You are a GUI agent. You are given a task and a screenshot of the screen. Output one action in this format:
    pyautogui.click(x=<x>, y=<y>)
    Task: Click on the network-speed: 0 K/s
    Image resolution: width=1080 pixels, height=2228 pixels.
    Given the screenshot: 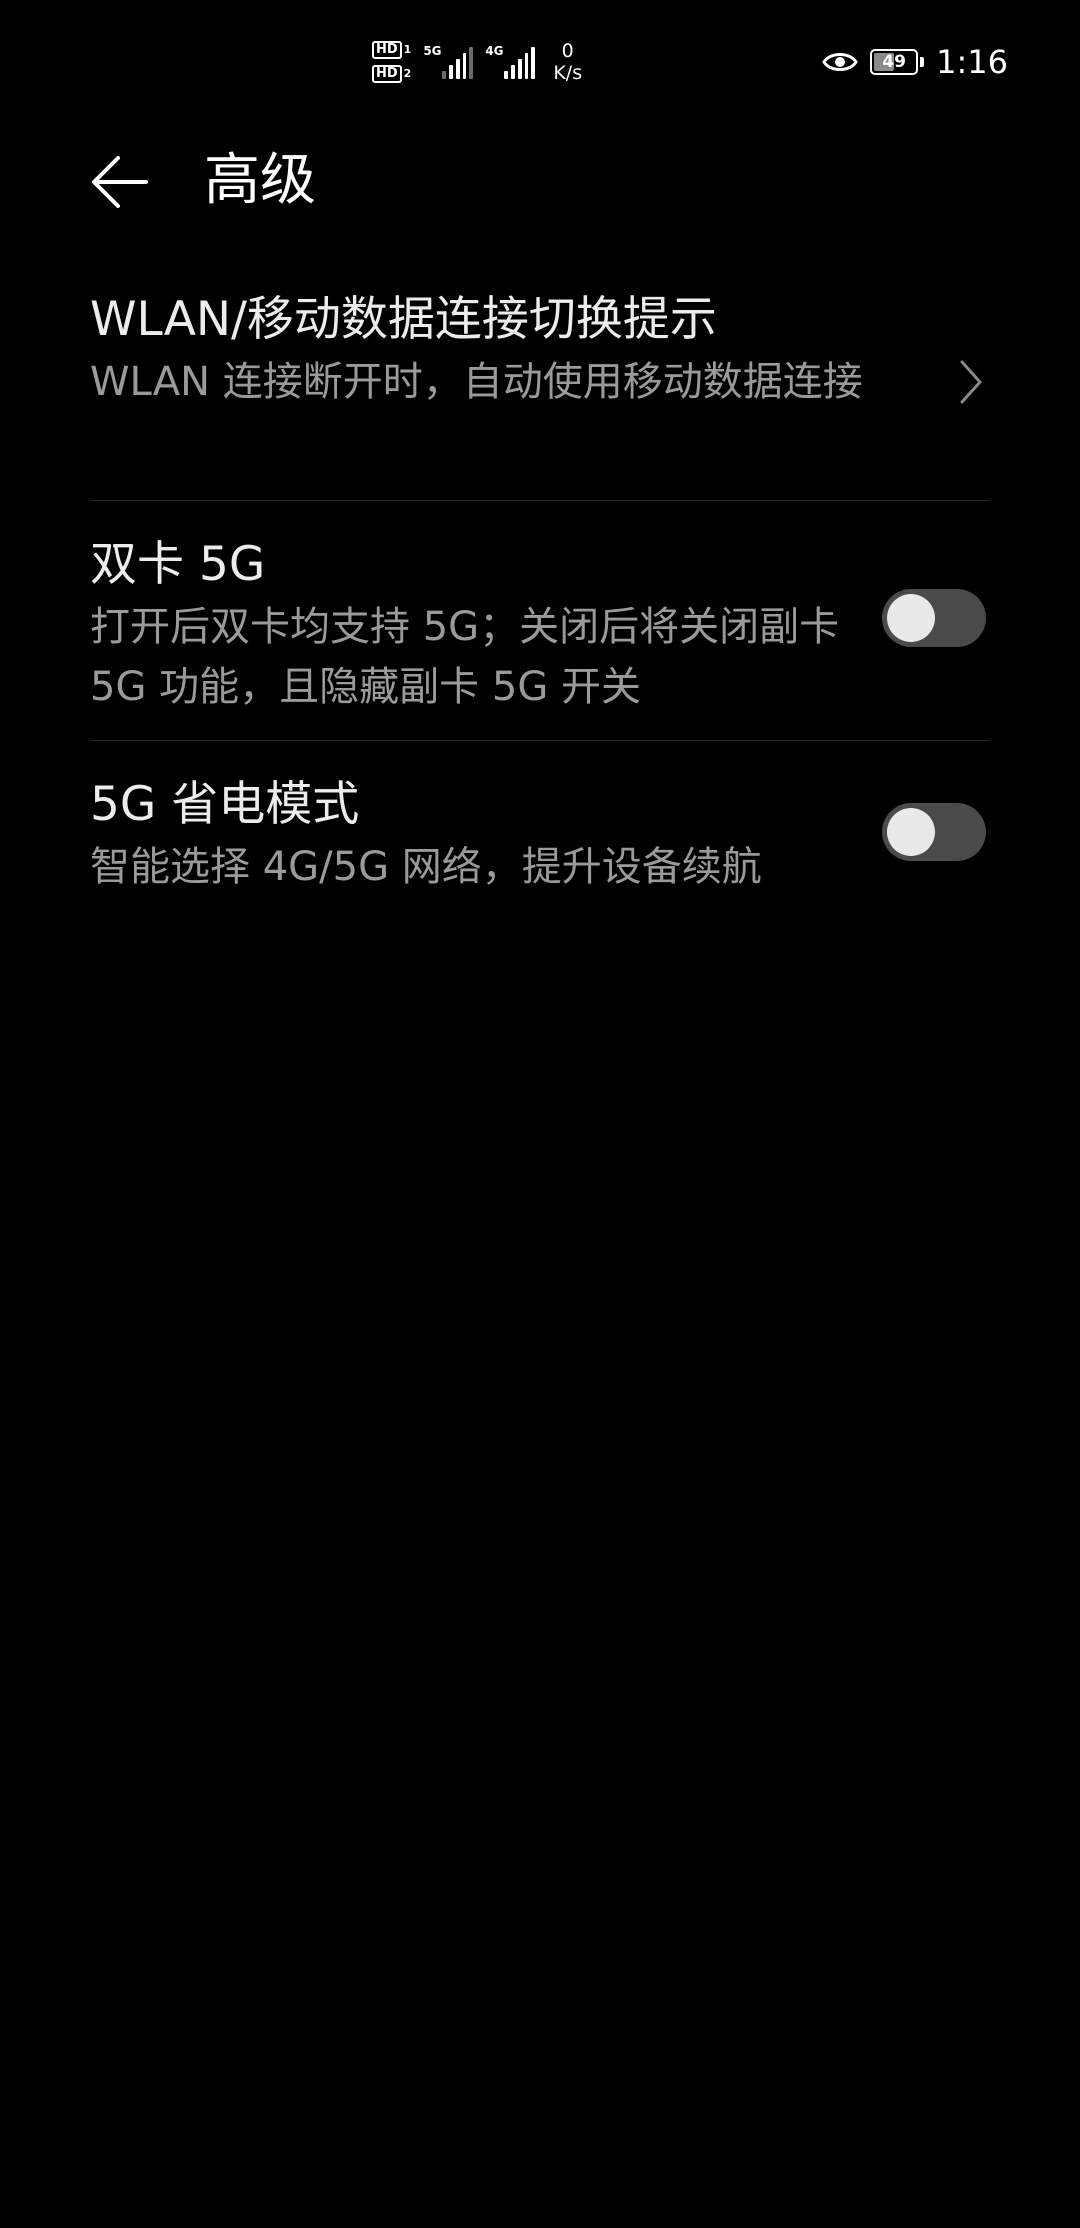 What is the action you would take?
    pyautogui.click(x=567, y=62)
    